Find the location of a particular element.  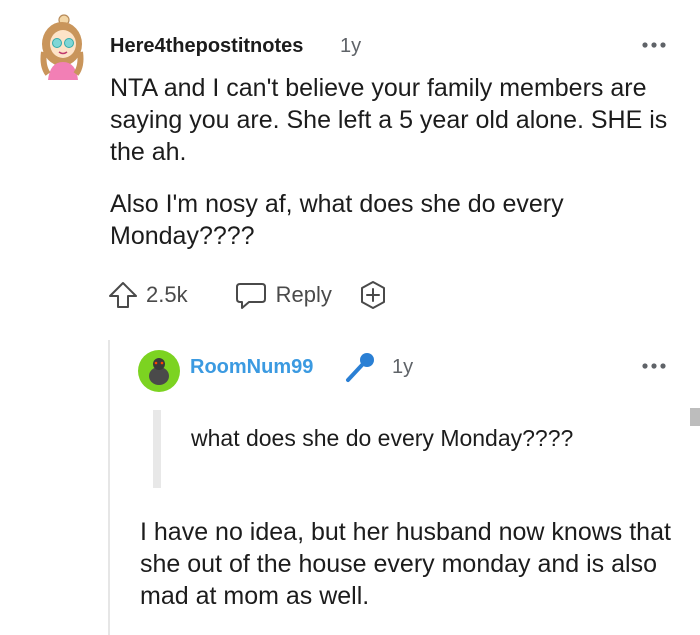

upvote-count: 2.5k is located at coordinates (167, 294).